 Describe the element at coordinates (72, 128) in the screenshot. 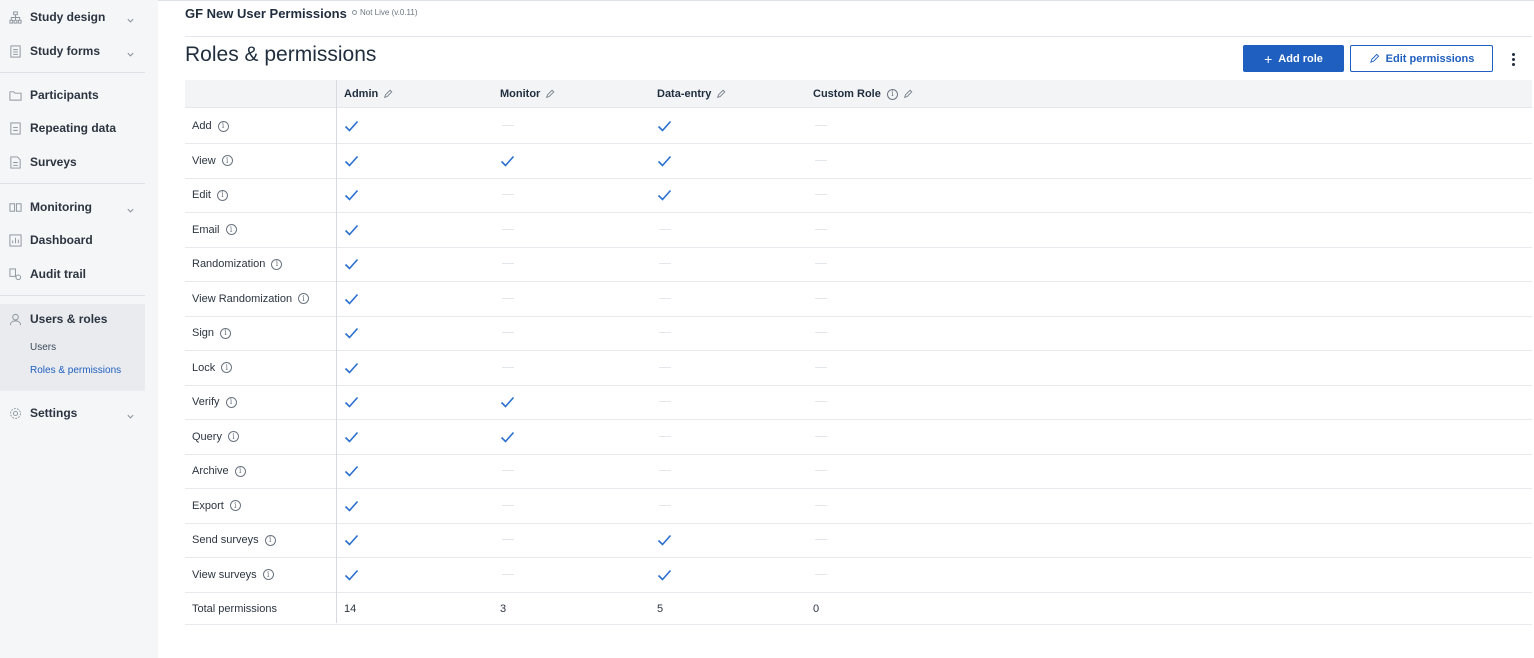

I see `sidebar-item-repeating-data: Repeating data` at that location.